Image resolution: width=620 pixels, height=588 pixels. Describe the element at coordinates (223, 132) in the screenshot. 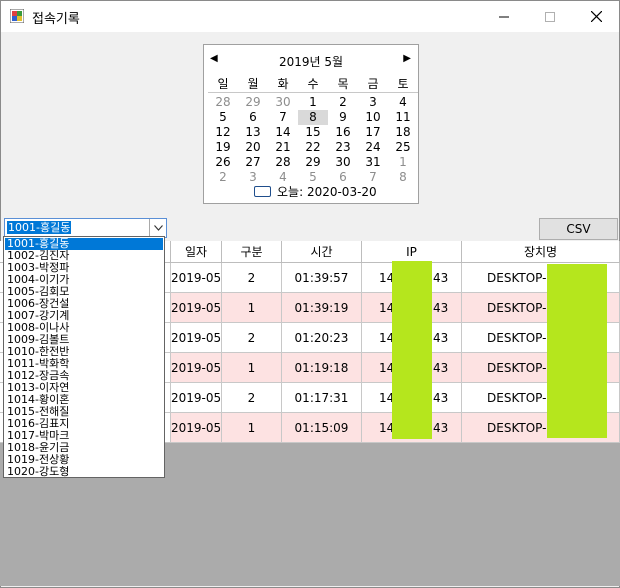

I see `calendar-day: 12` at that location.